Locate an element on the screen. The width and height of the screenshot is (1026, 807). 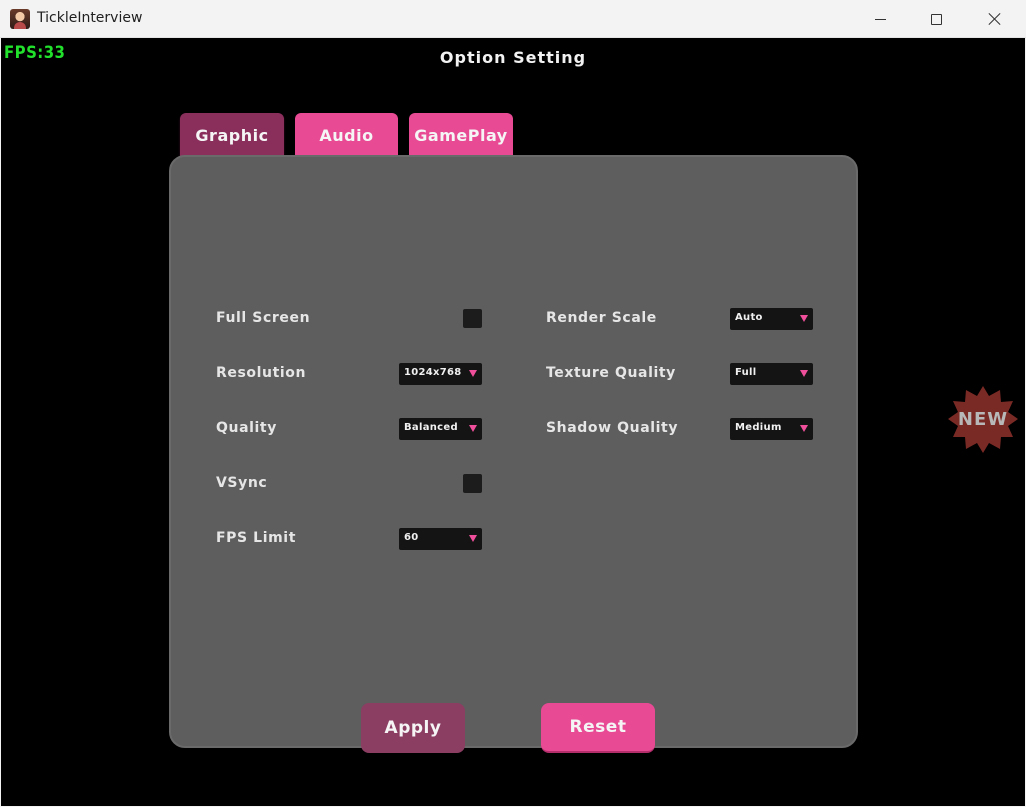
maximize-icon is located at coordinates (936, 19).